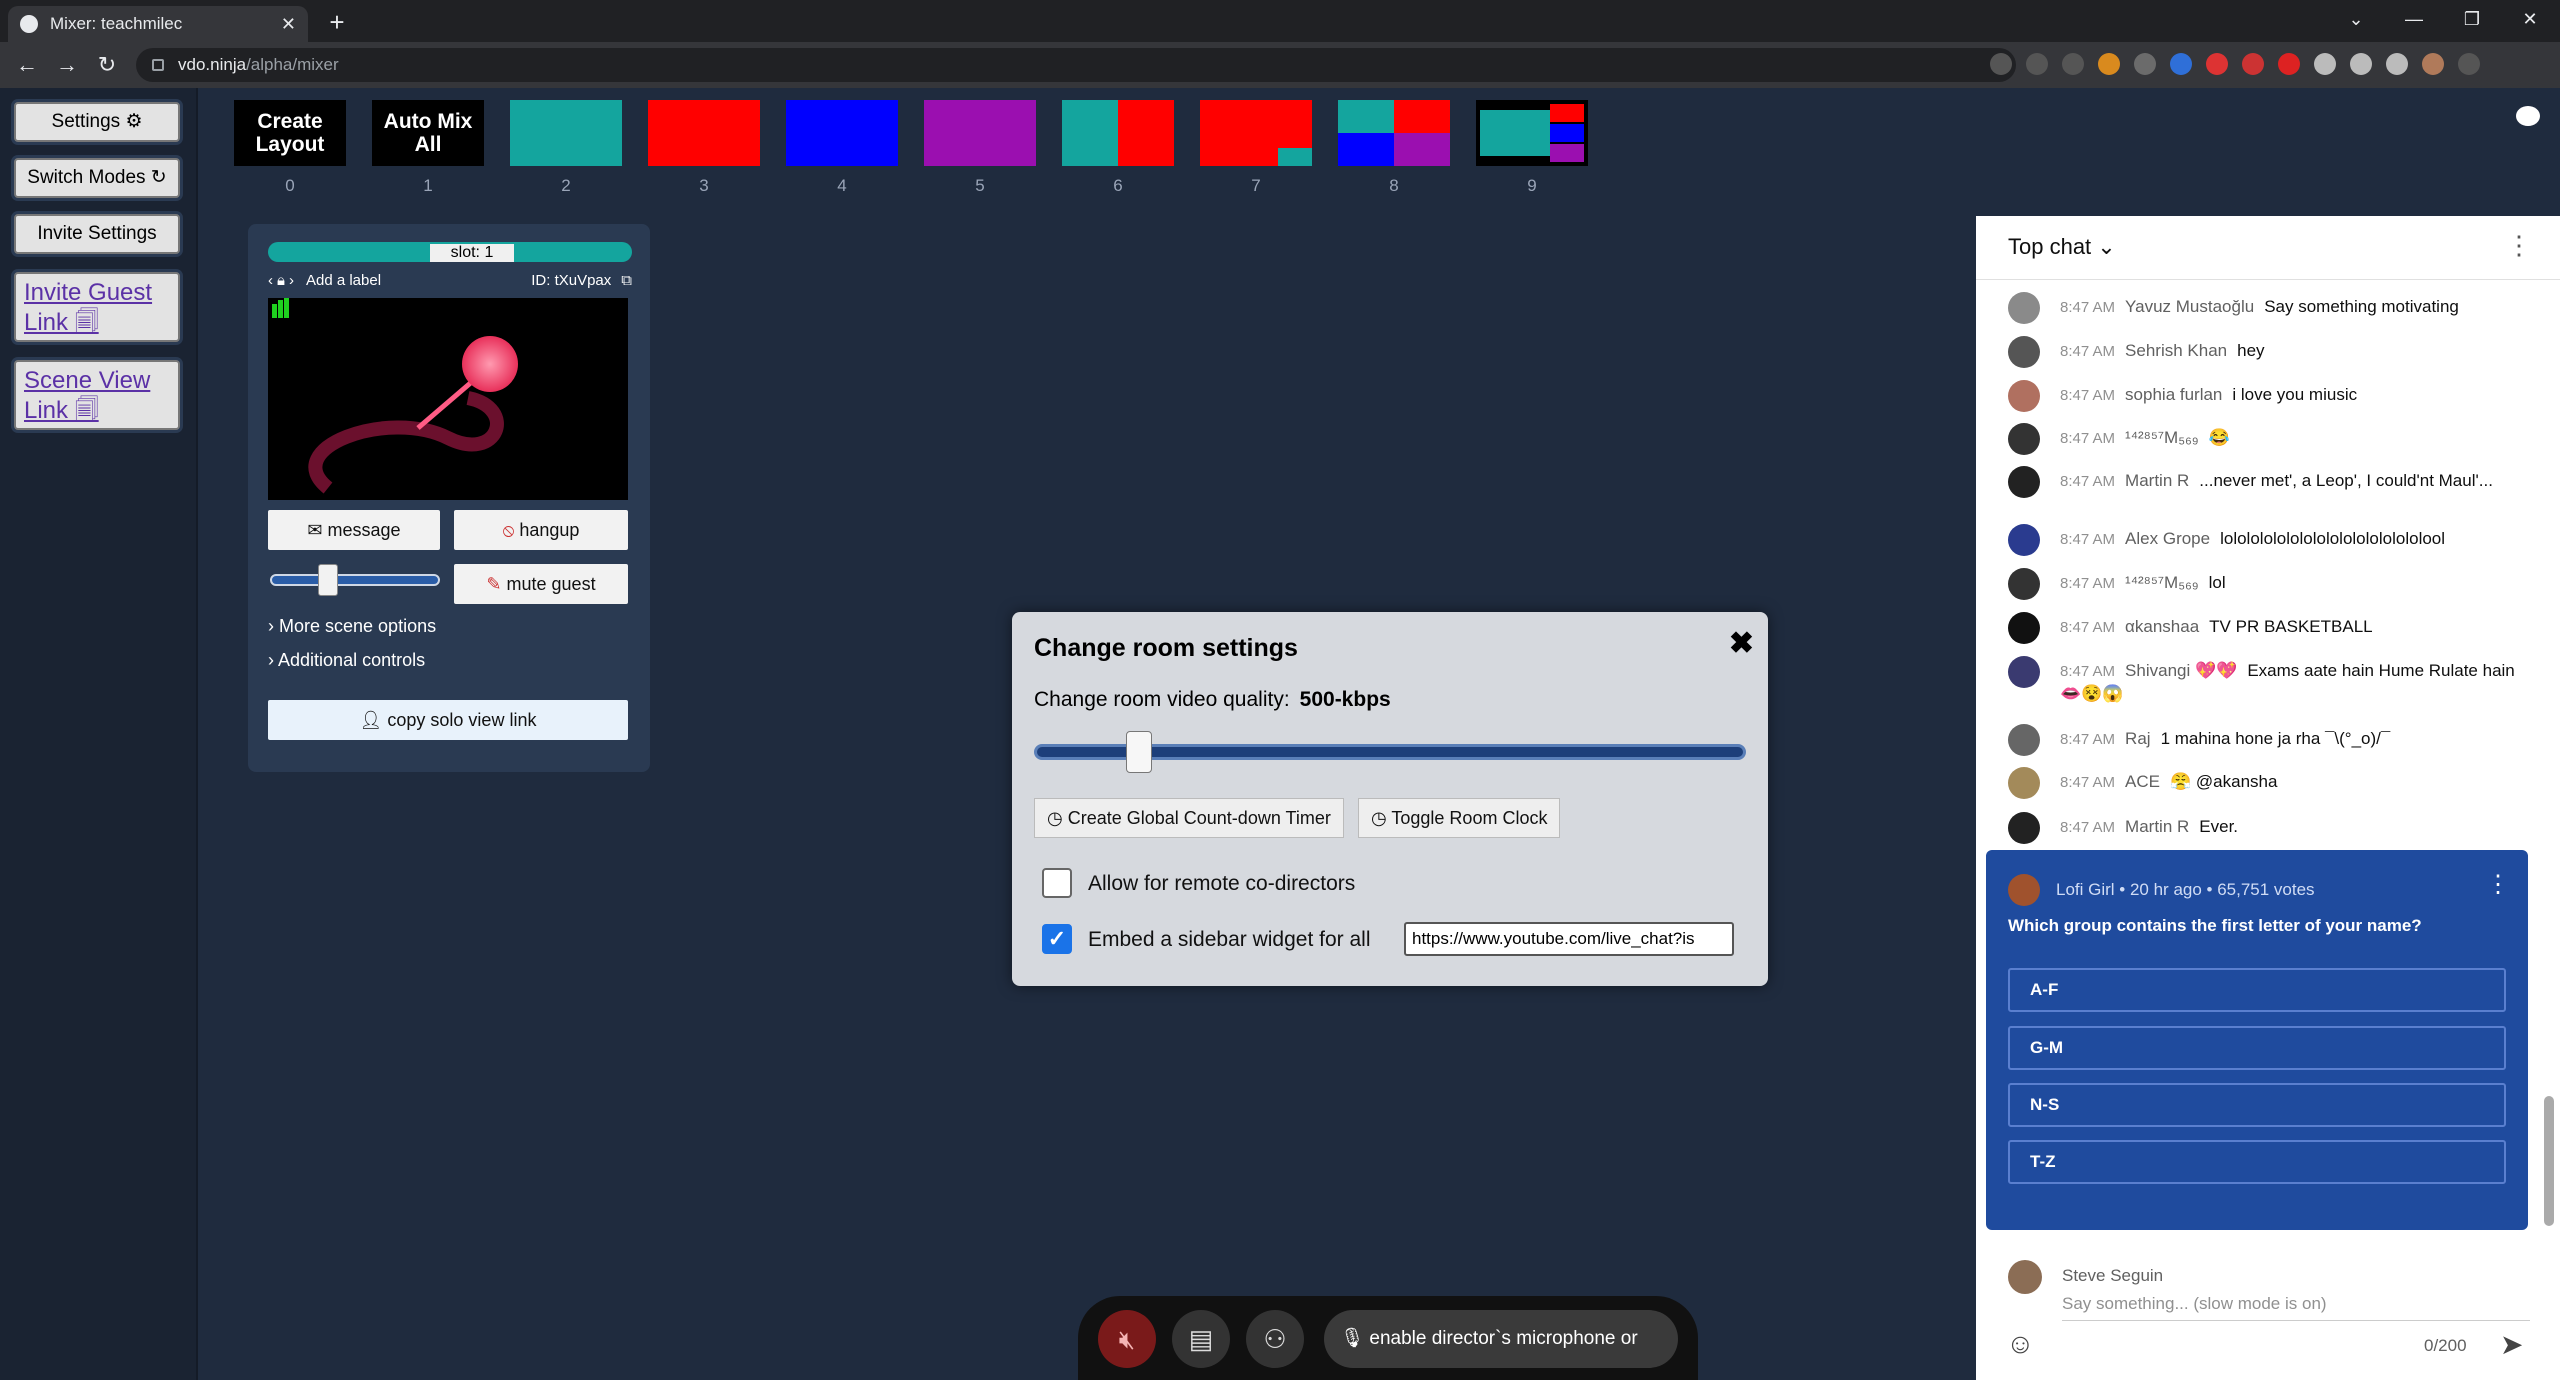 The image size is (2560, 1380). Describe the element at coordinates (704, 133) in the screenshot. I see `layout-3-button` at that location.